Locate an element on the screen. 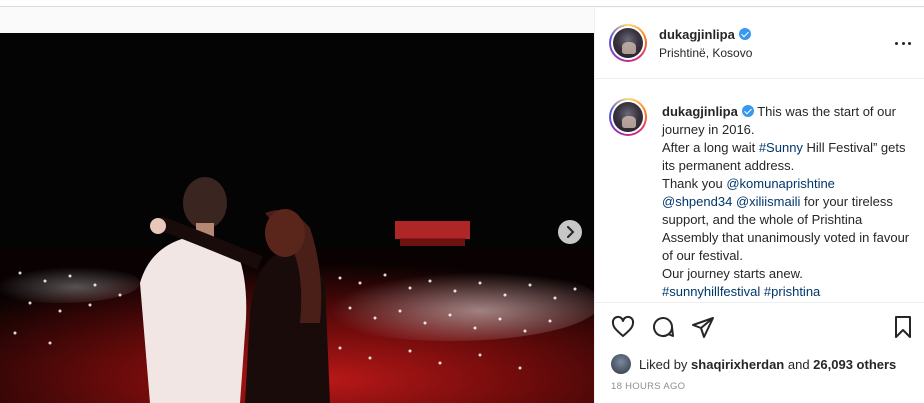  location-link: Prishtinë, Kosovo is located at coordinates (705, 53).